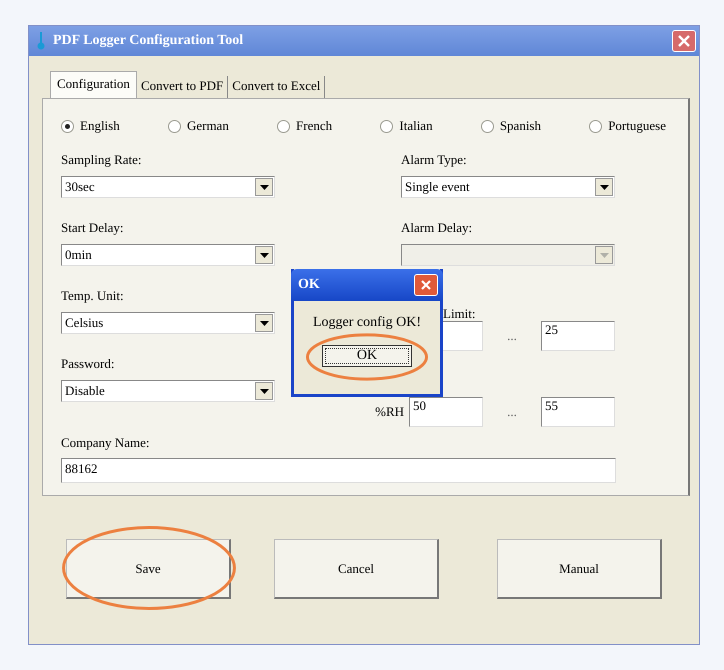 The width and height of the screenshot is (724, 670). Describe the element at coordinates (304, 126) in the screenshot. I see `language-radio: French` at that location.